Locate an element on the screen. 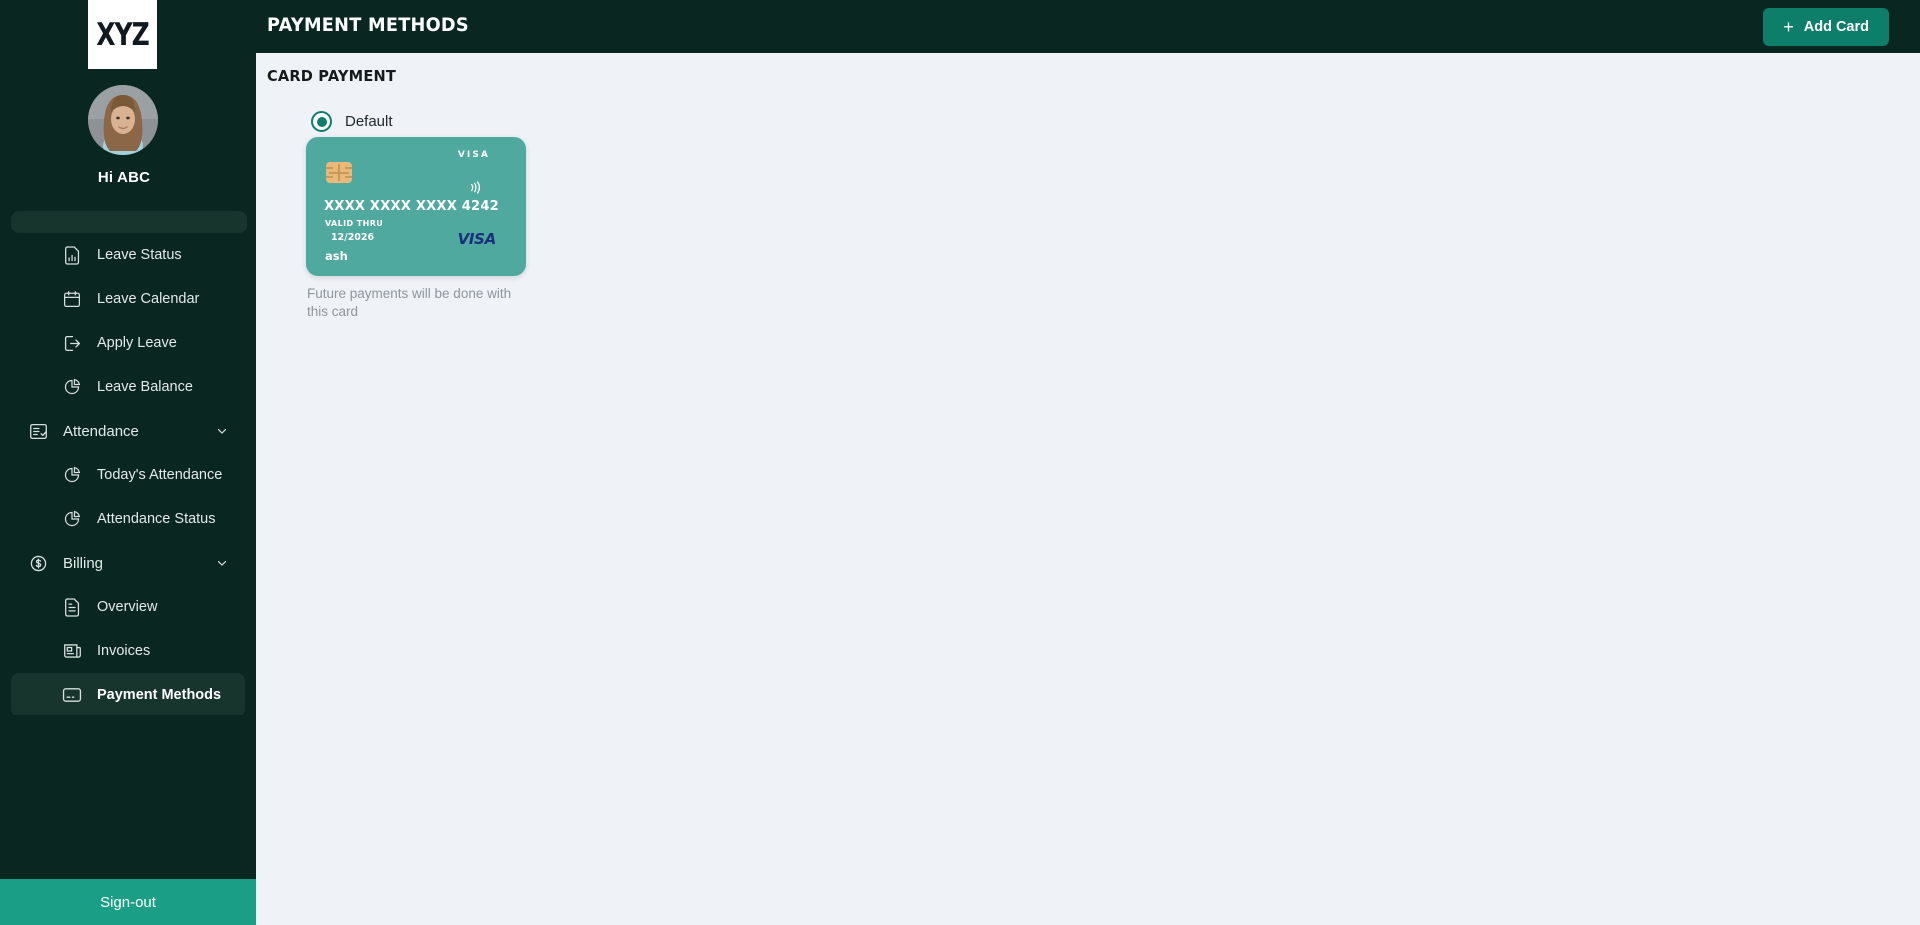  sidebar-item-payment-methods: Payment Methods is located at coordinates (128, 694).